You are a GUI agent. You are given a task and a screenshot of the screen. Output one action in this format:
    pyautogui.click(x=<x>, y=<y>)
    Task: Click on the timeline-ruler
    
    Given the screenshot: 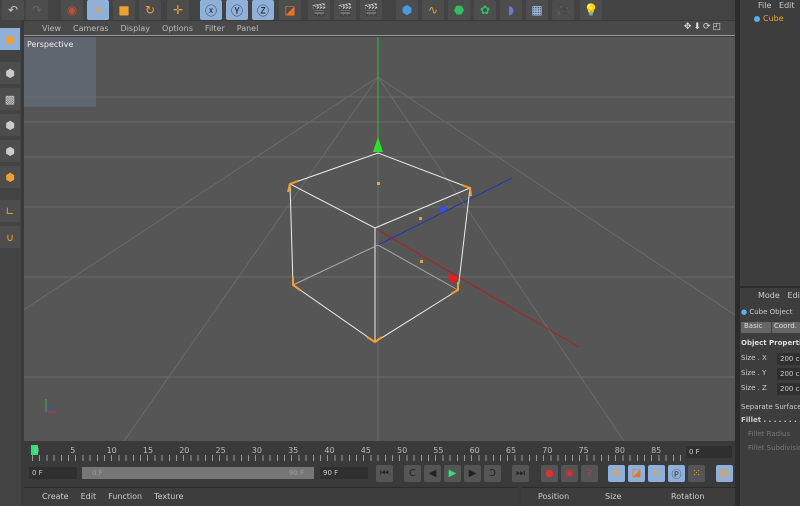 What is the action you would take?
    pyautogui.click(x=379, y=453)
    